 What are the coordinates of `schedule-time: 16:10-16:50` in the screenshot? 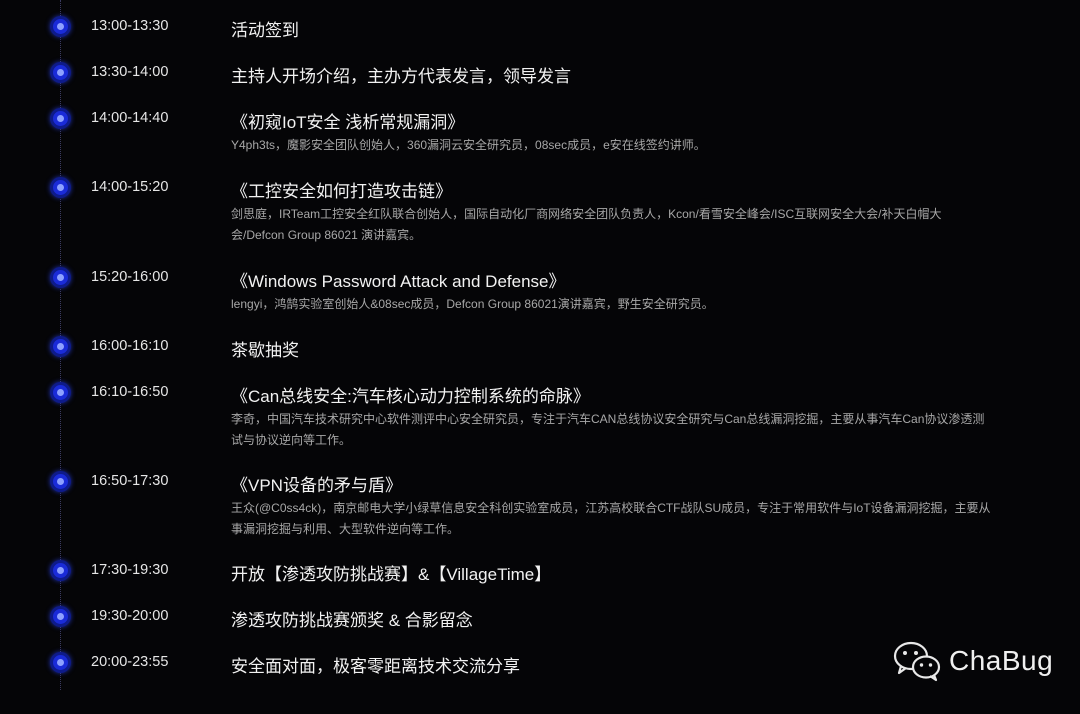 It's located at (130, 392).